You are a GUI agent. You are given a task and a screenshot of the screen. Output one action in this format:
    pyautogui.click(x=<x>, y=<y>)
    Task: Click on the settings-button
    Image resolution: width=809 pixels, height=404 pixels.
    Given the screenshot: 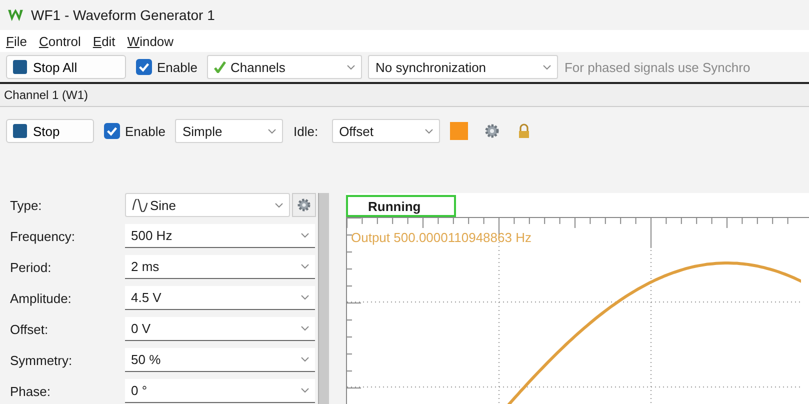 What is the action you would take?
    pyautogui.click(x=304, y=205)
    